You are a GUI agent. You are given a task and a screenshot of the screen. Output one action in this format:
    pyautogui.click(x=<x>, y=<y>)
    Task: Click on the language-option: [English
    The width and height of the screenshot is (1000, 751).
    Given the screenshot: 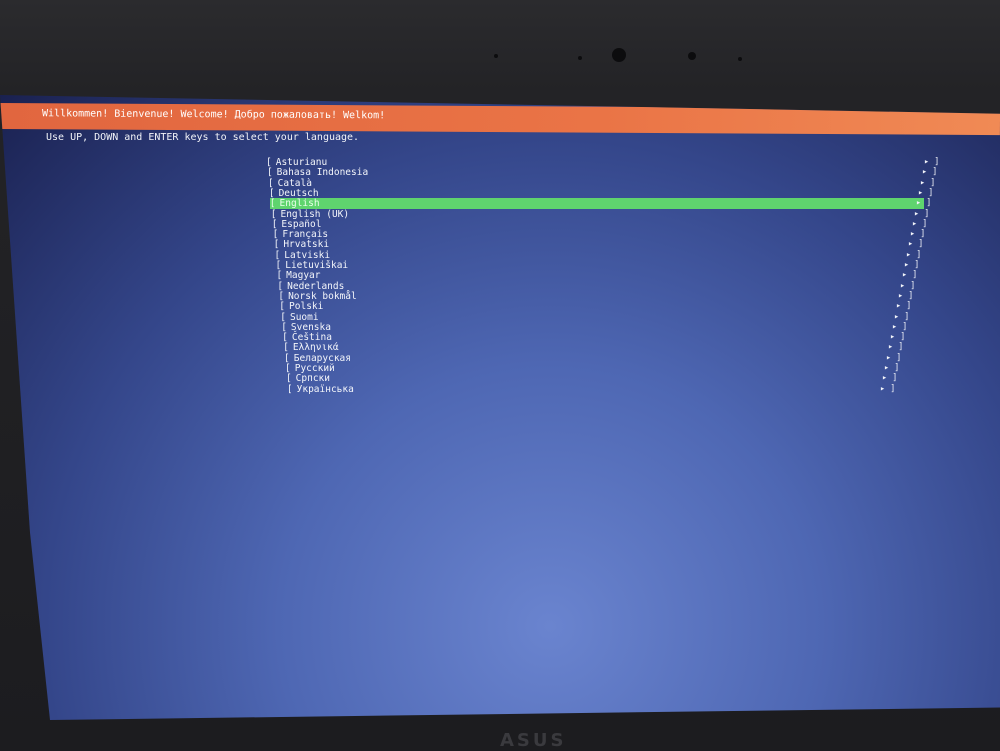 What is the action you would take?
    pyautogui.click(x=596, y=204)
    